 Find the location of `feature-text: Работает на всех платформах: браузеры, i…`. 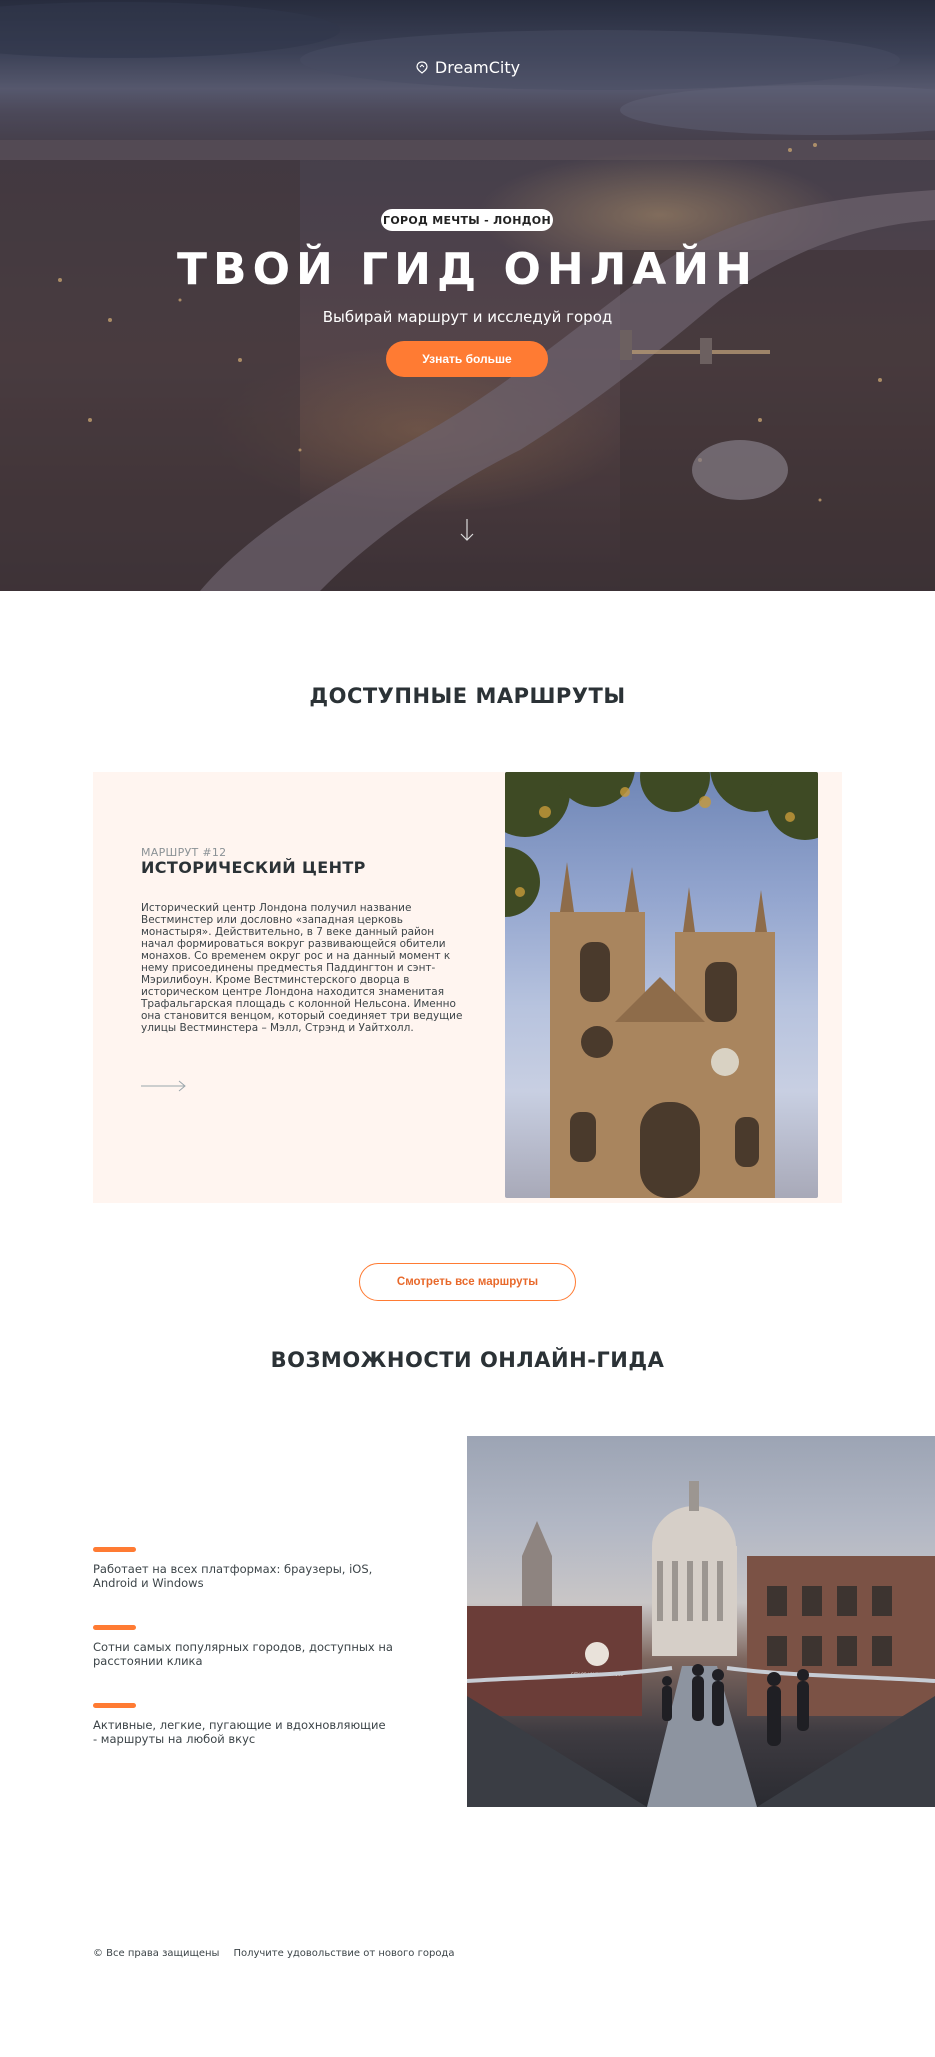

feature-text: Работает на всех платформах: браузеры, i… is located at coordinates (233, 1576).